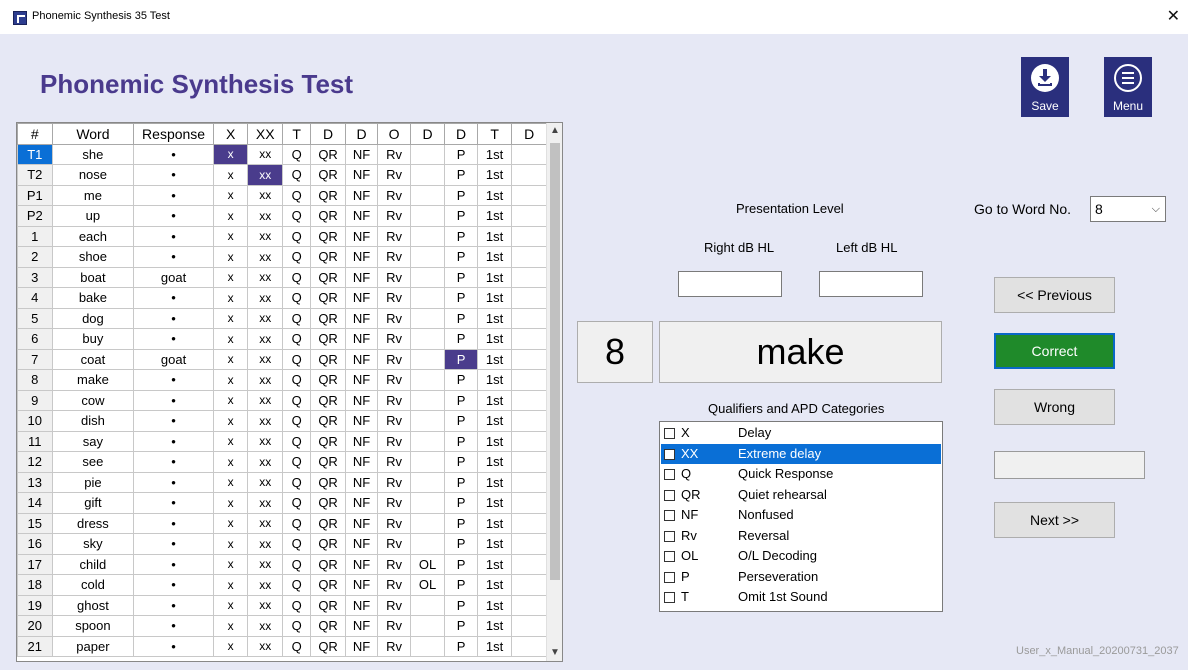  What do you see at coordinates (1054, 407) in the screenshot?
I see `wrong-button: Wrong` at bounding box center [1054, 407].